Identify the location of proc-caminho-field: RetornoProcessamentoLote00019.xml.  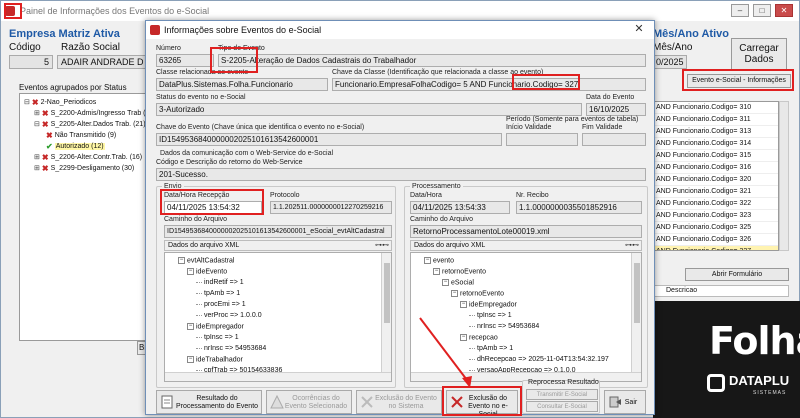
(526, 231).